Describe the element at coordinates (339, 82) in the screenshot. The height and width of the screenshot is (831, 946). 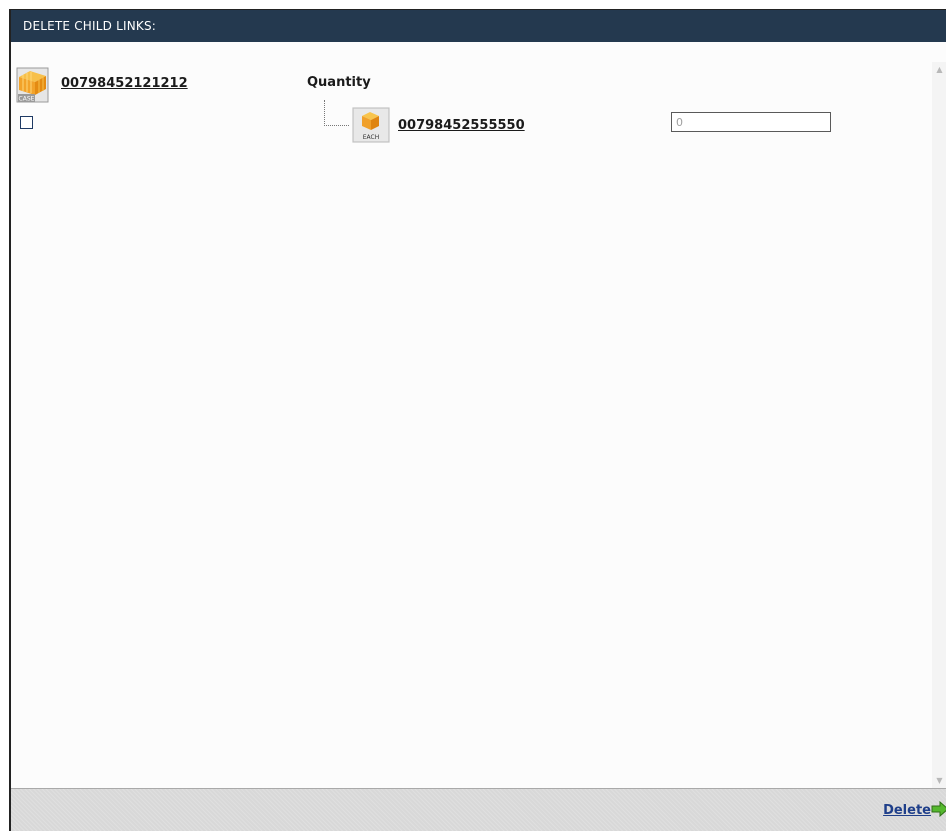
I see `quantity-column-label: Quantity` at that location.